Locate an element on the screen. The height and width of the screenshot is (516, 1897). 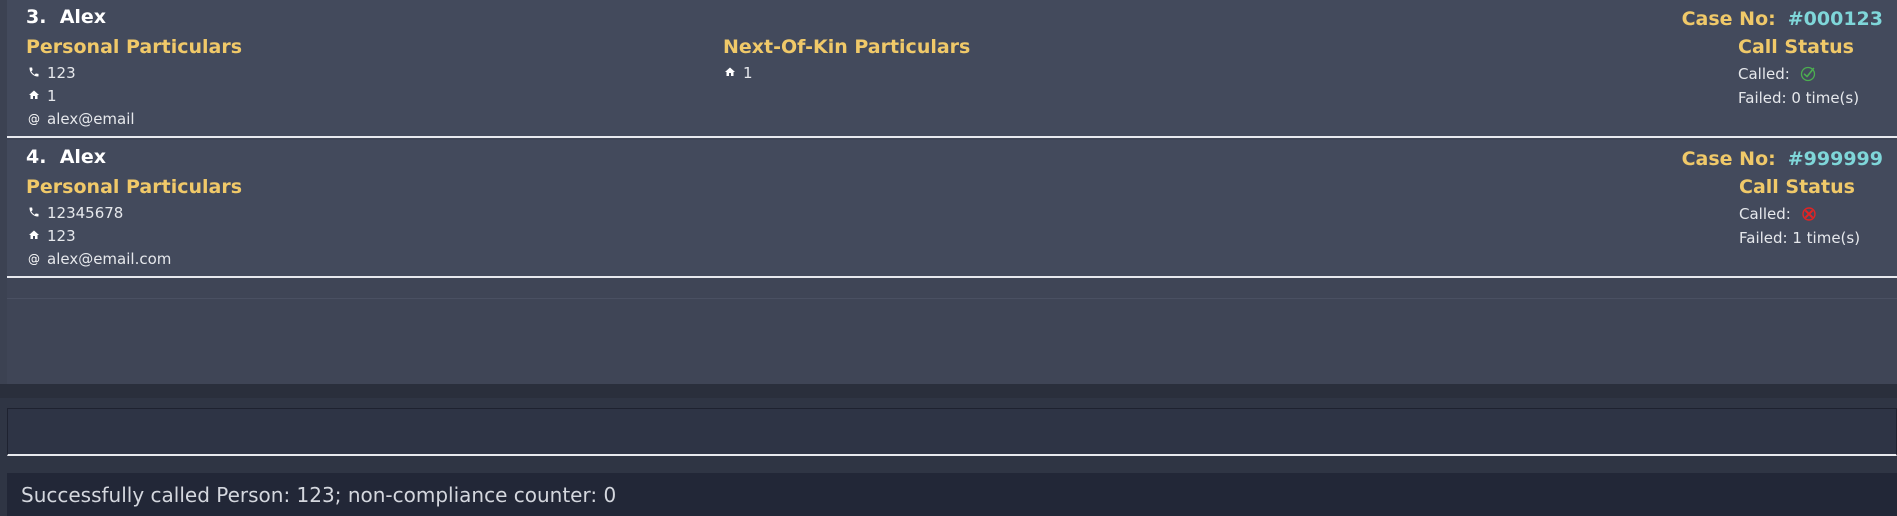
case-number: #000123 is located at coordinates (1835, 19).